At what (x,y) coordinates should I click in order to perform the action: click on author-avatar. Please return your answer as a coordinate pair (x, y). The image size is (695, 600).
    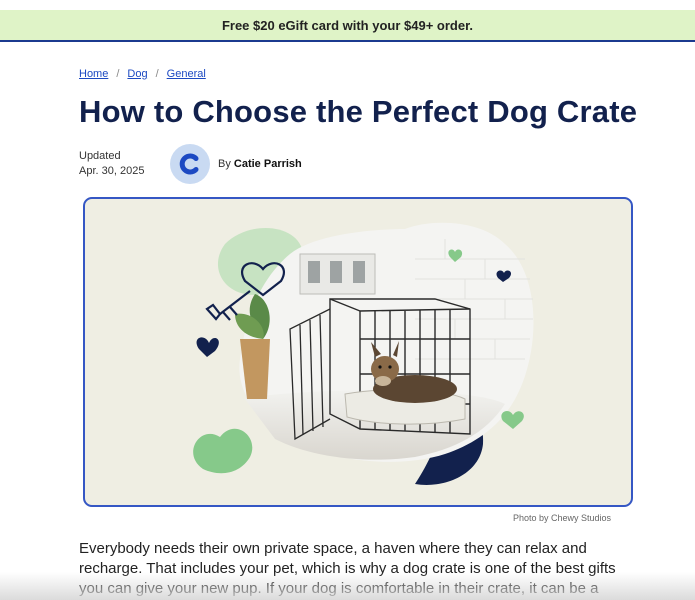
    Looking at the image, I should click on (190, 164).